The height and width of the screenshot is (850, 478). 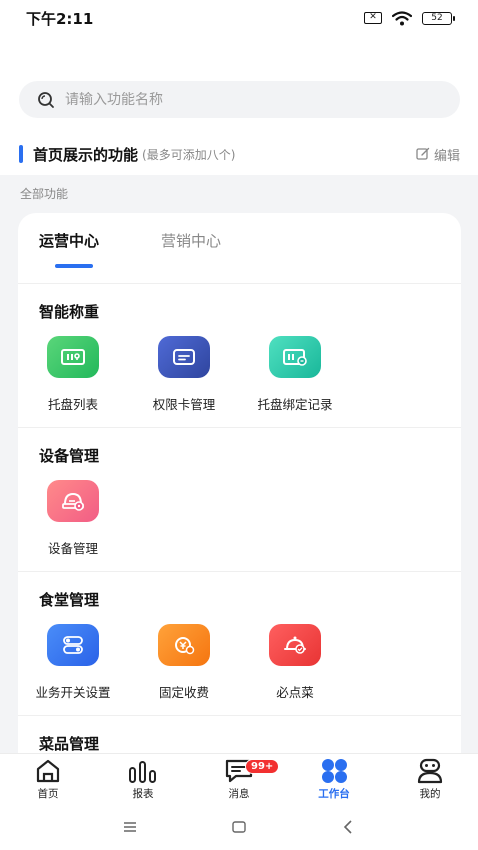 I want to click on report-icon, so click(x=142, y=772).